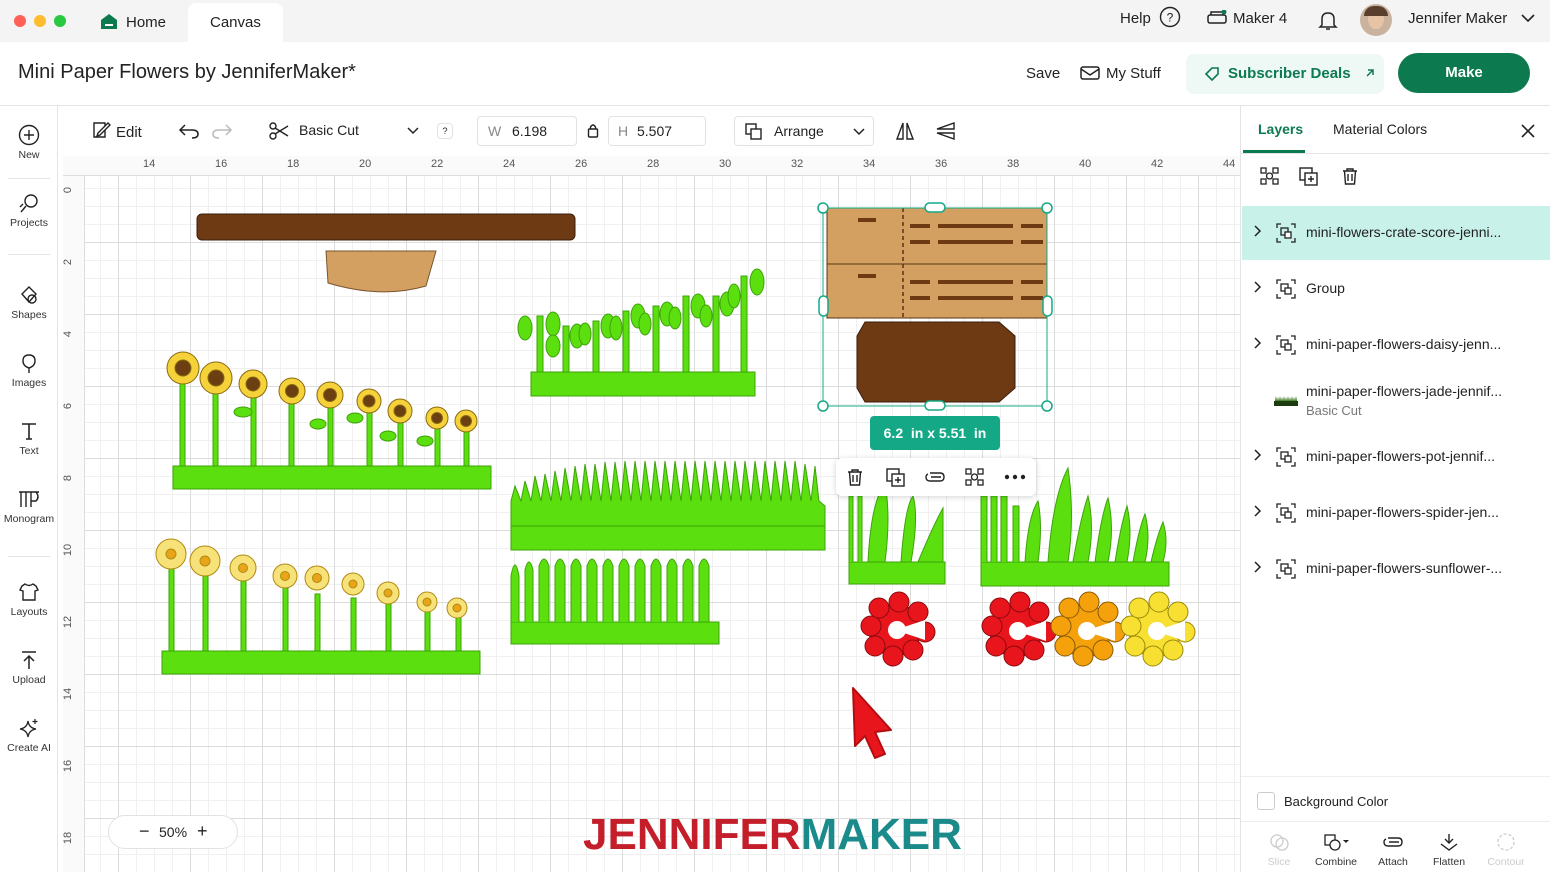 The image size is (1550, 872). Describe the element at coordinates (905, 131) in the screenshot. I see `flip-horizontal-icon` at that location.